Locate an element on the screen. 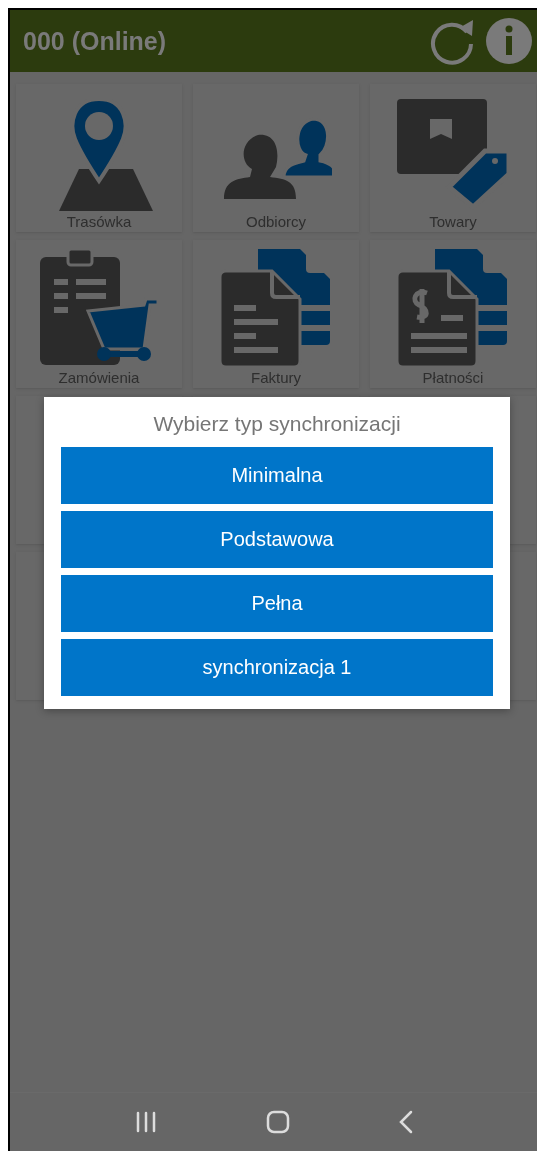  home-icon is located at coordinates (277, 1122).